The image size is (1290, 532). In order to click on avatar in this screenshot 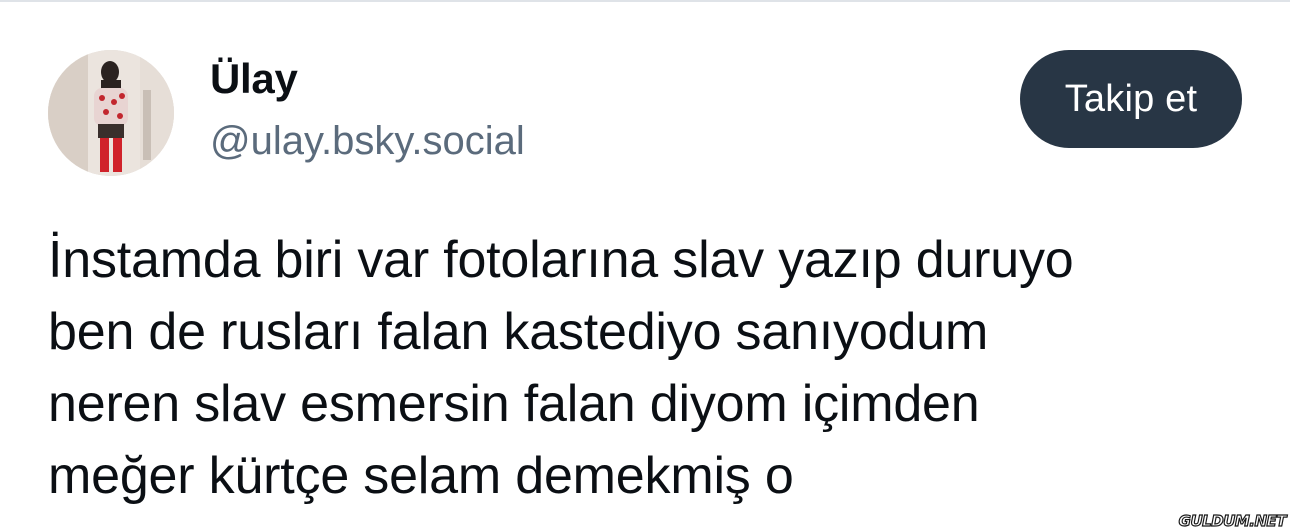, I will do `click(111, 113)`.